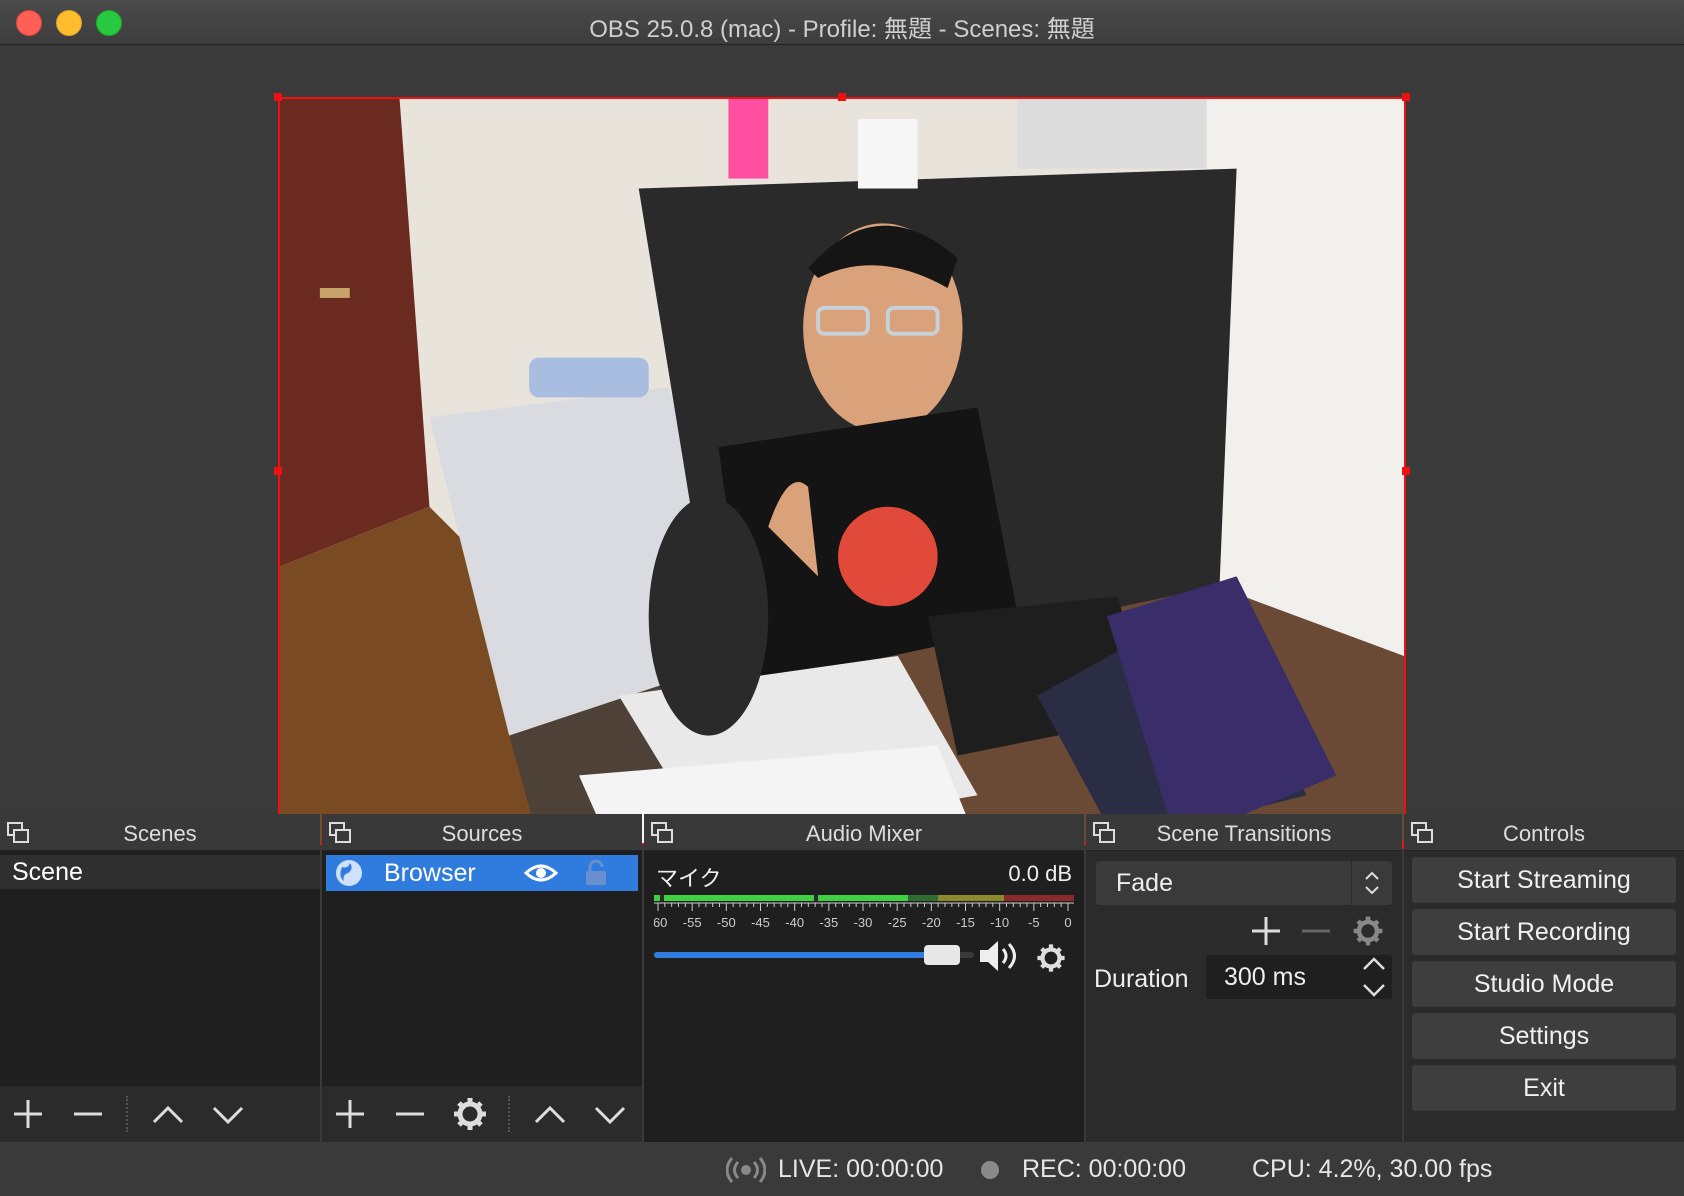 Image resolution: width=1684 pixels, height=1196 pixels. I want to click on remove-source-button, so click(410, 1114).